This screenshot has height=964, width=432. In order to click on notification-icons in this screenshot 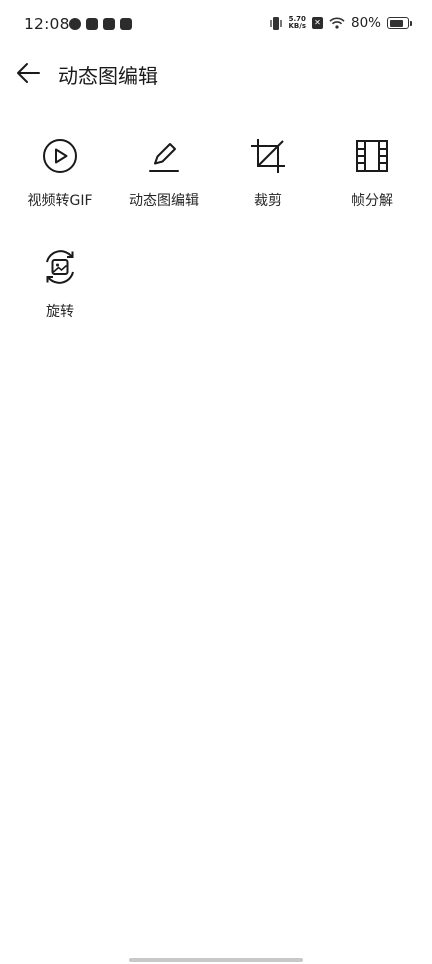, I will do `click(100, 24)`.